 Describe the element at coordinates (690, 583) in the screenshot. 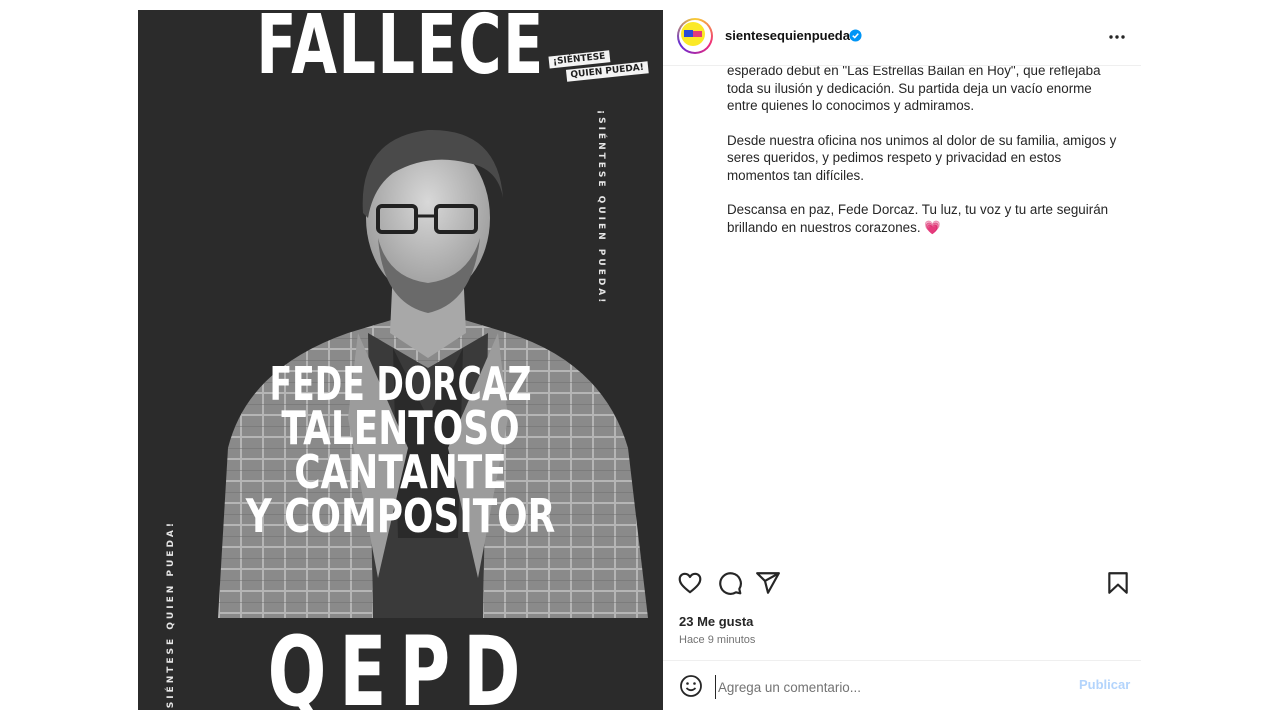

I see `heart-icon` at that location.